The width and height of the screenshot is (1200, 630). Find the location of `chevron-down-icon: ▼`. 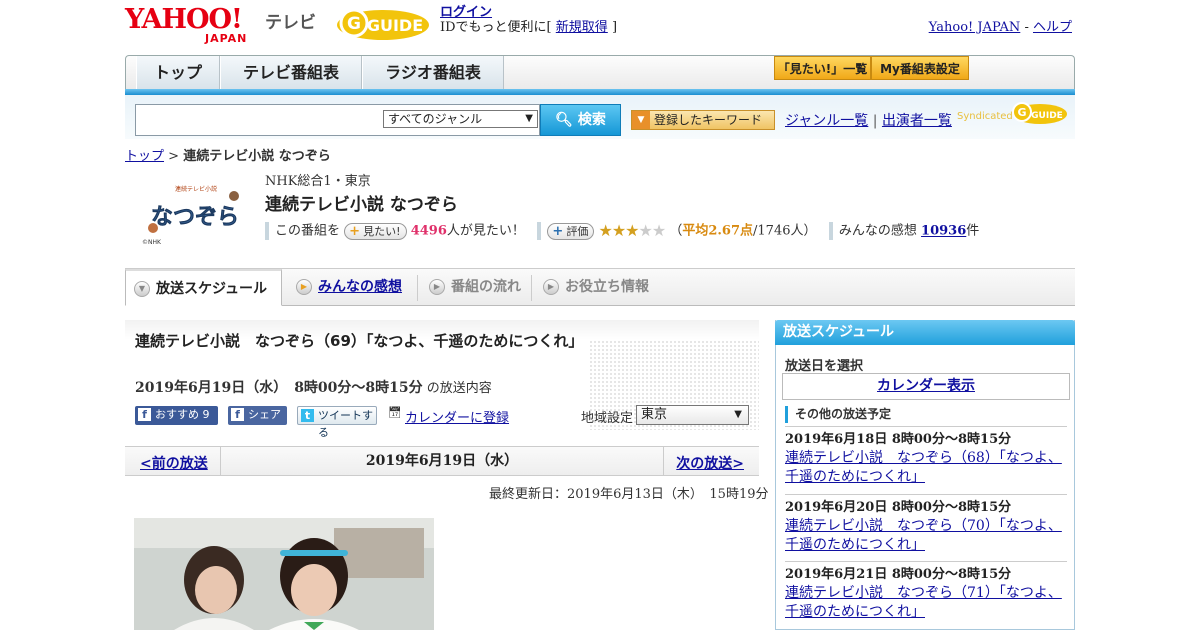

chevron-down-icon: ▼ is located at coordinates (142, 289).